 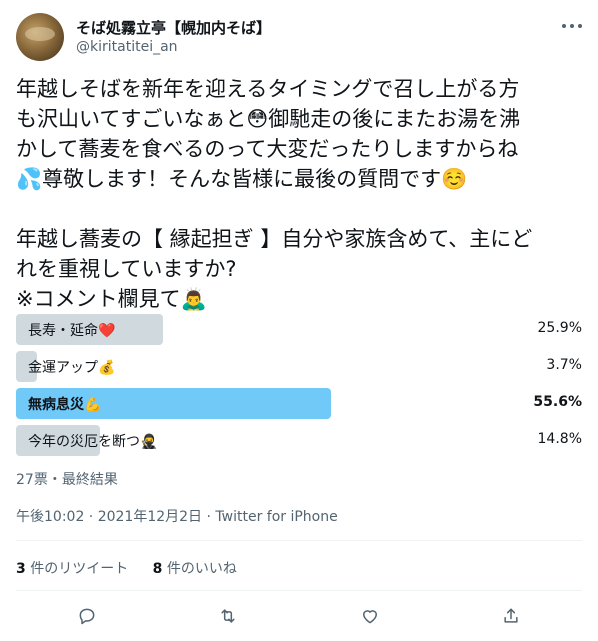 I want to click on poll-option-percent: 55.6%, so click(x=557, y=402).